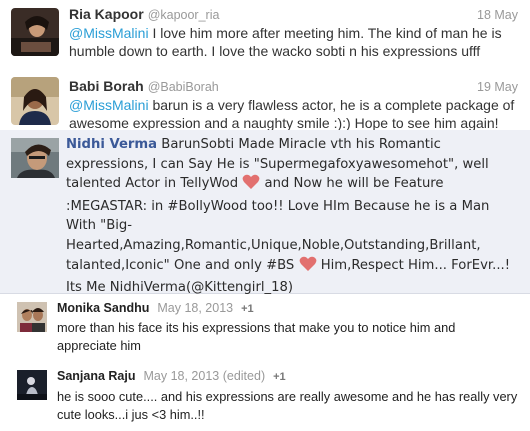  What do you see at coordinates (183, 87) in the screenshot?
I see `author-handle: @BabiBorah` at bounding box center [183, 87].